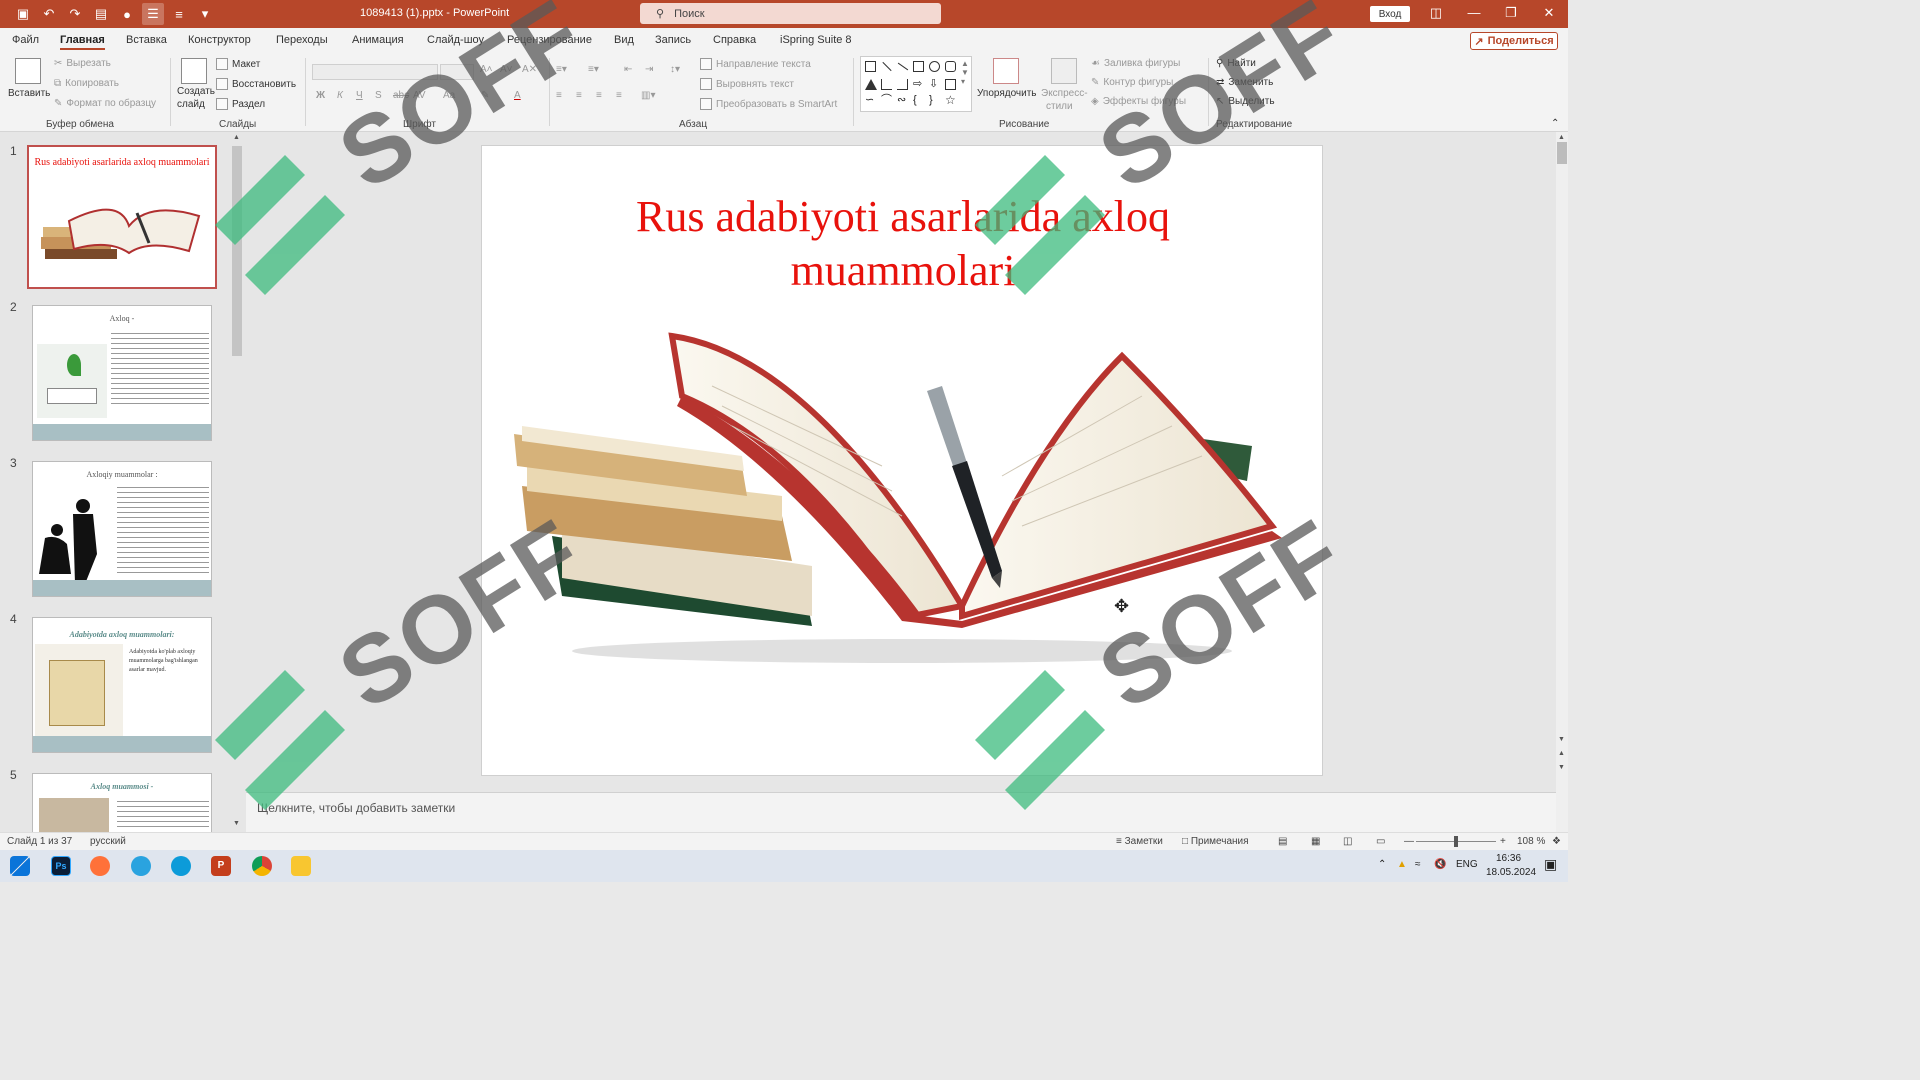 The height and width of the screenshot is (1080, 1920). I want to click on notes-toggle: ≡ Заметки, so click(1139, 841).